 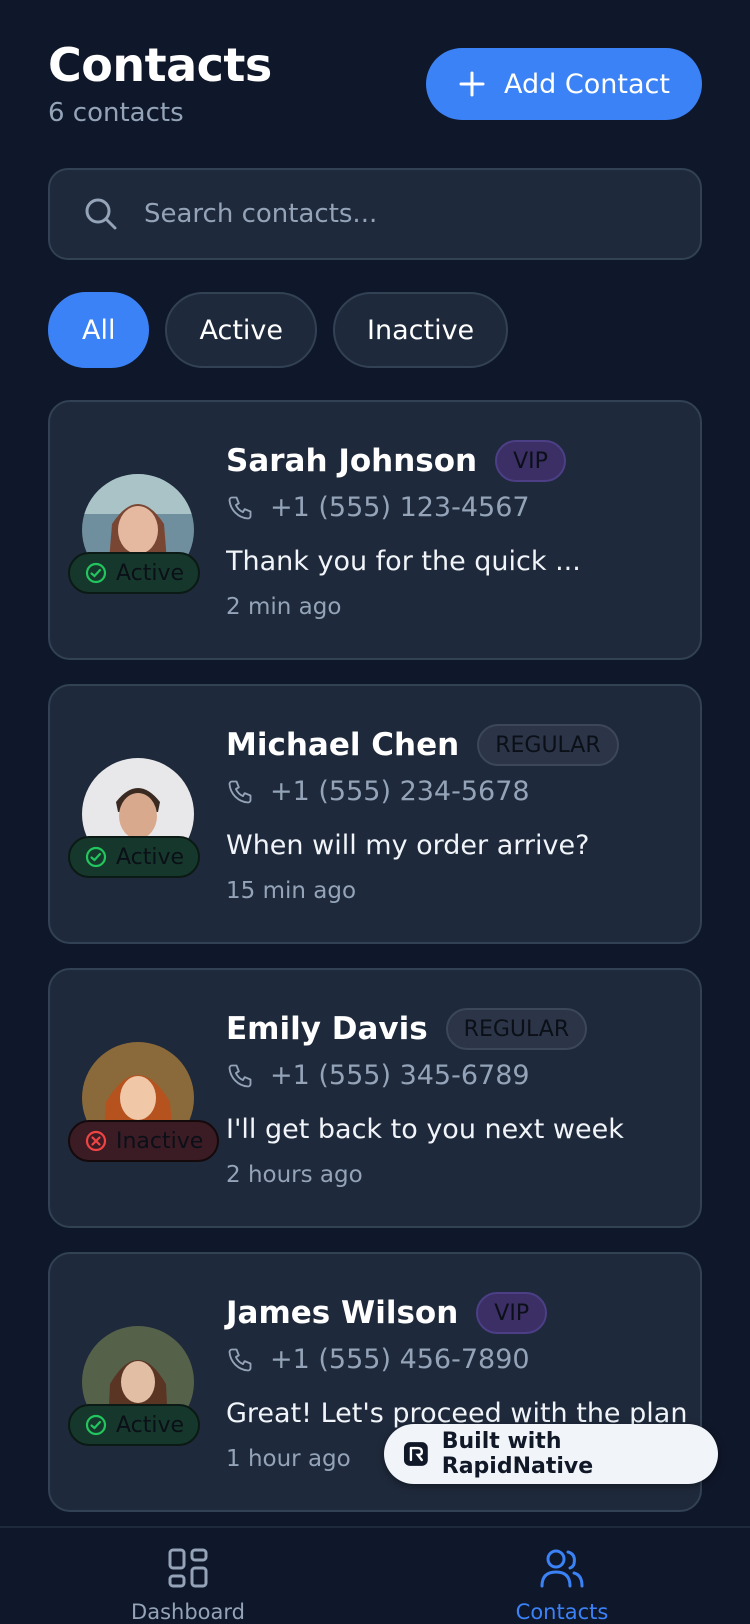 I want to click on phone-row: +1 (555) 123-4567, so click(x=378, y=507).